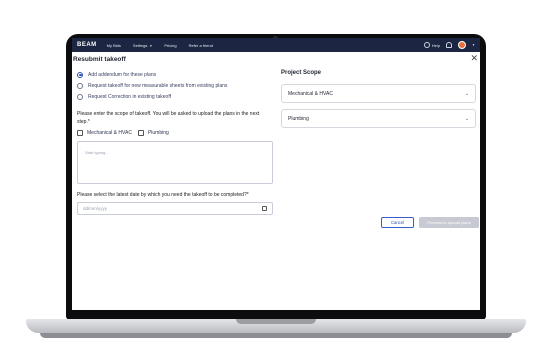  Describe the element at coordinates (95, 208) in the screenshot. I see `date-placeholder: dd/mm/yyyy` at that location.